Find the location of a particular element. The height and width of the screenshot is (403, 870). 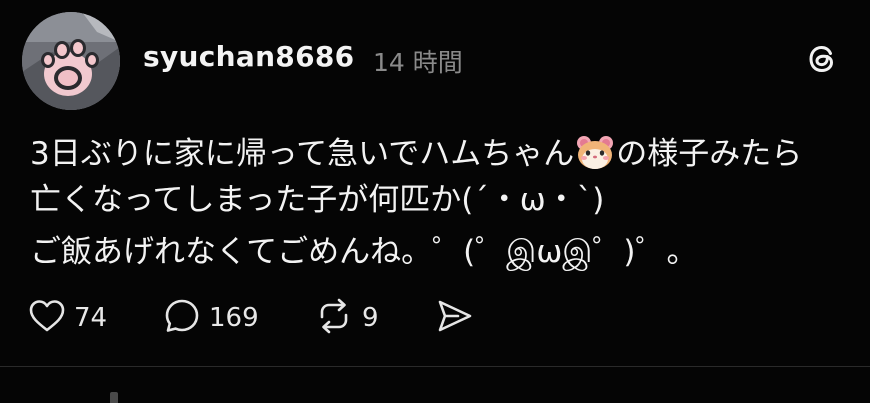

repost-count: 9 is located at coordinates (370, 318).